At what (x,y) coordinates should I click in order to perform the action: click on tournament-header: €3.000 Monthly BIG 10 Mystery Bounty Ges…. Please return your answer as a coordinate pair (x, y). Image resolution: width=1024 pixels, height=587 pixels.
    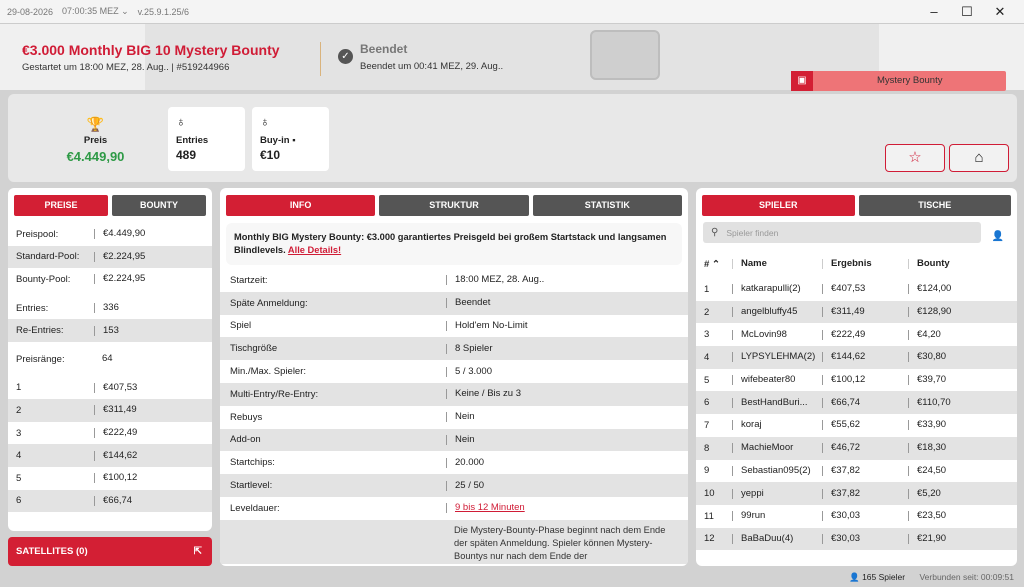
    Looking at the image, I should click on (512, 57).